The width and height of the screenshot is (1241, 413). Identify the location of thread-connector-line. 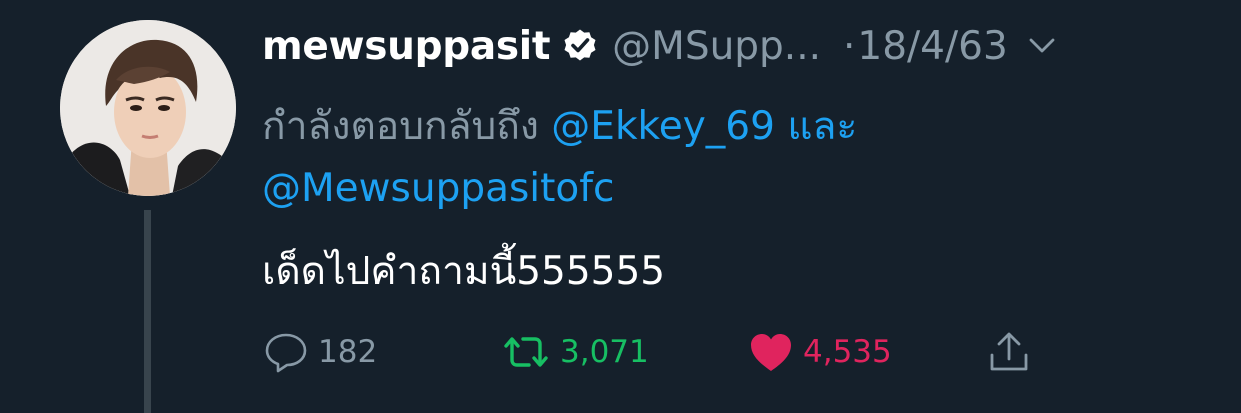
(147, 311).